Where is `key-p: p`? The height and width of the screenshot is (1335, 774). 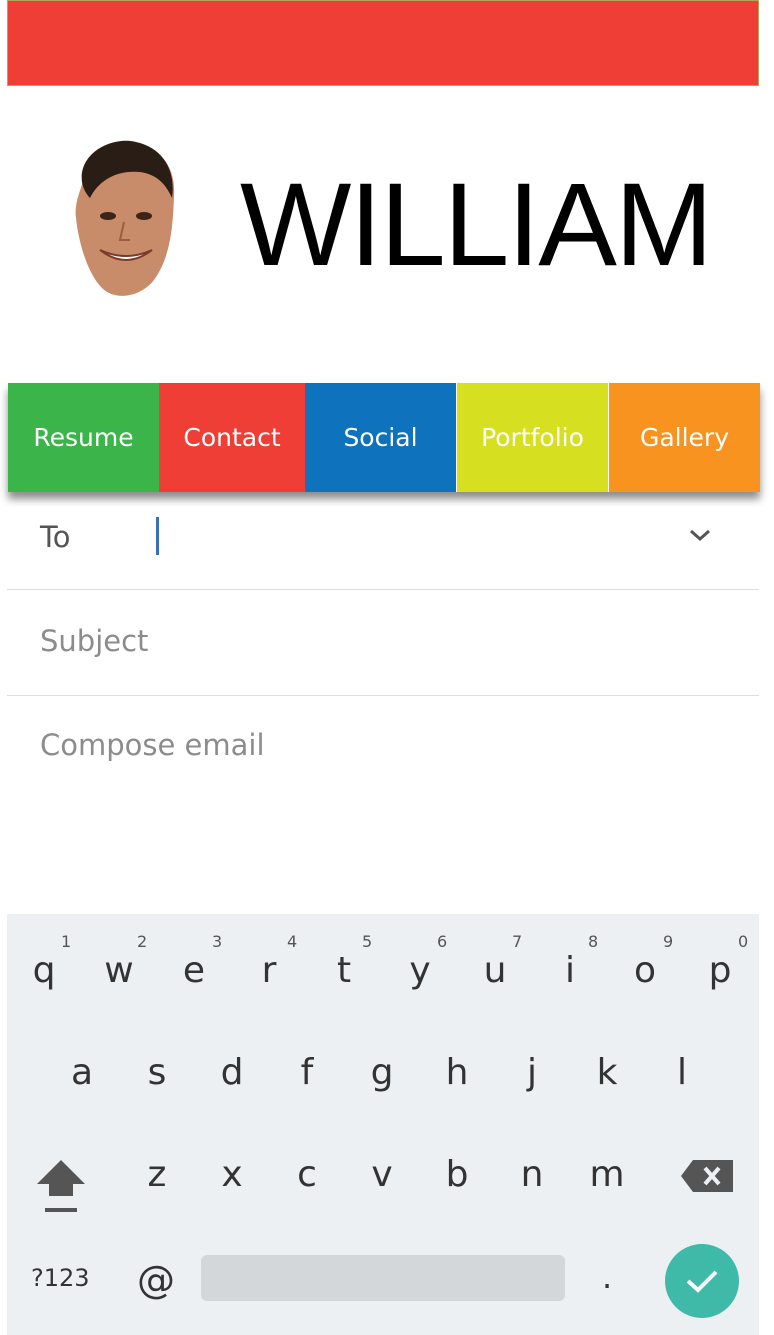
key-p: p is located at coordinates (720, 970).